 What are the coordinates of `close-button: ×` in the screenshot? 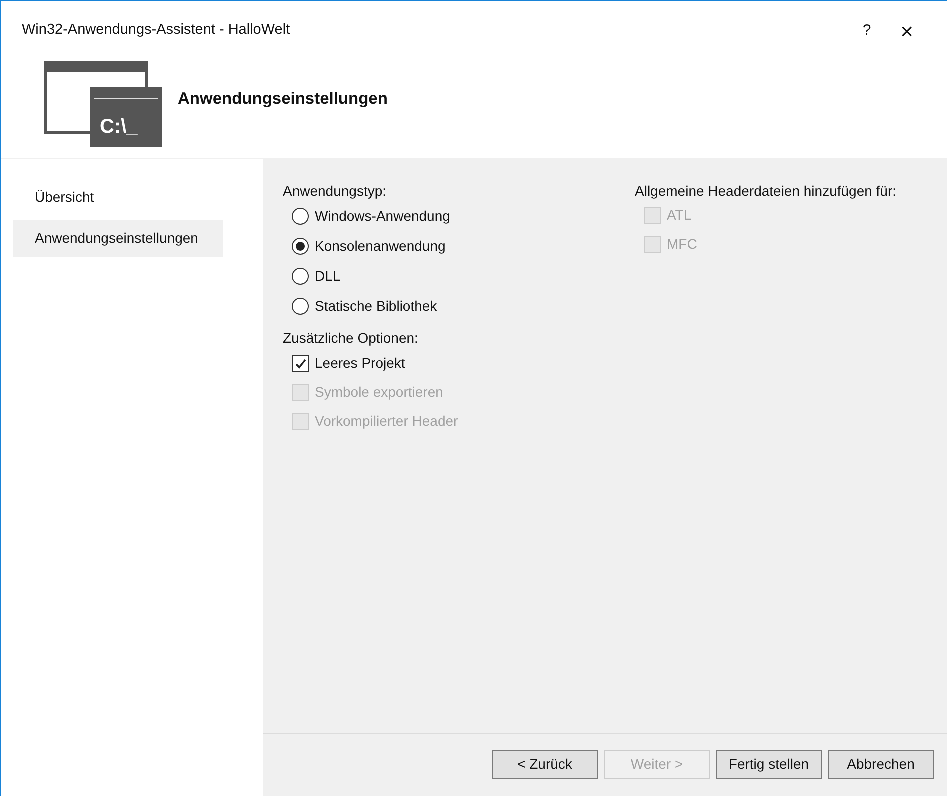 It's located at (907, 31).